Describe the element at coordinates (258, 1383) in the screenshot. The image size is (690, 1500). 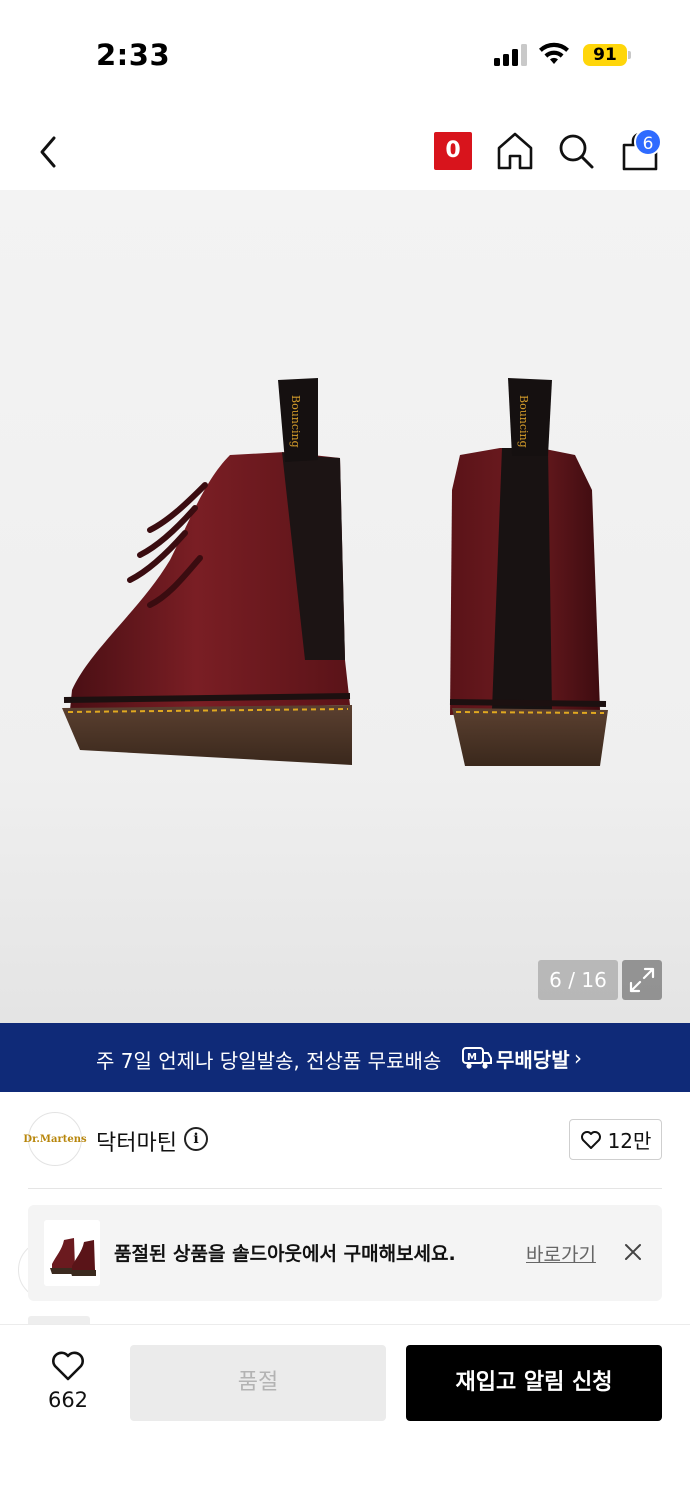
I see `soldout-button: 품절` at that location.